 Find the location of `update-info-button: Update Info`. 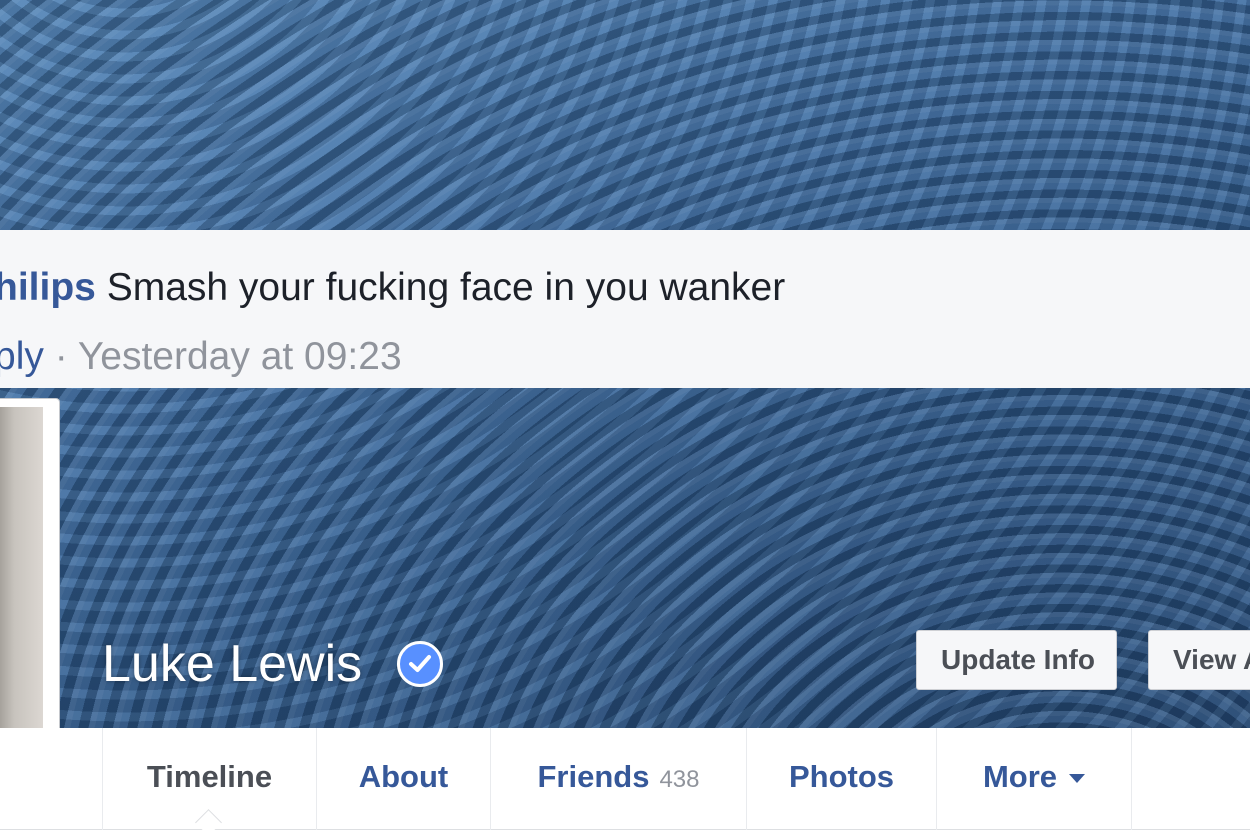

update-info-button: Update Info is located at coordinates (1016, 660).